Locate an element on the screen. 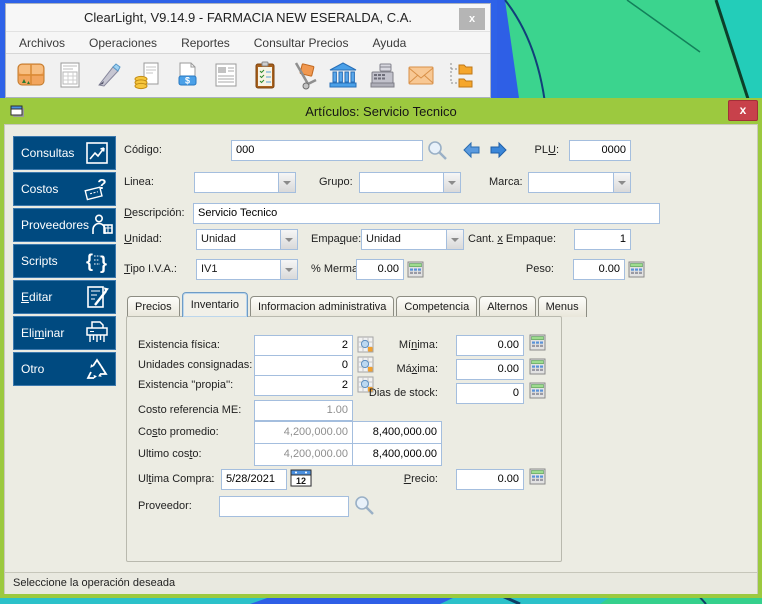 This screenshot has width=762, height=604. tab-alternos: Alternos is located at coordinates (507, 306).